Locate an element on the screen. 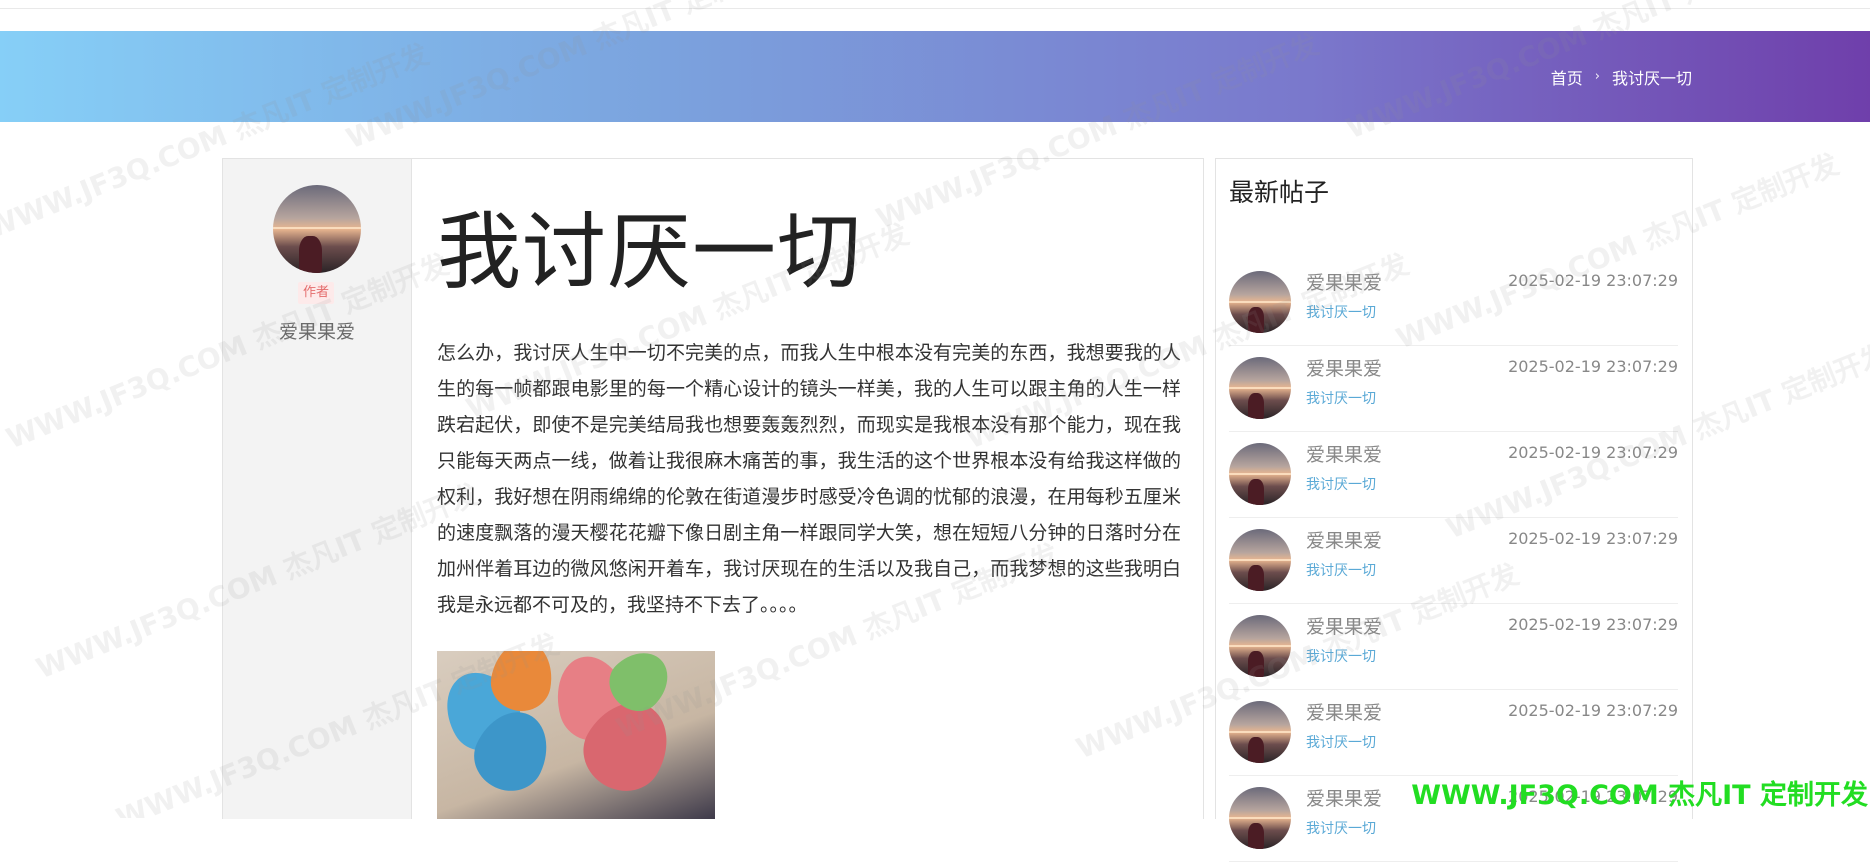  breadcrumb-current: 我讨厌一切 is located at coordinates (1651, 78).